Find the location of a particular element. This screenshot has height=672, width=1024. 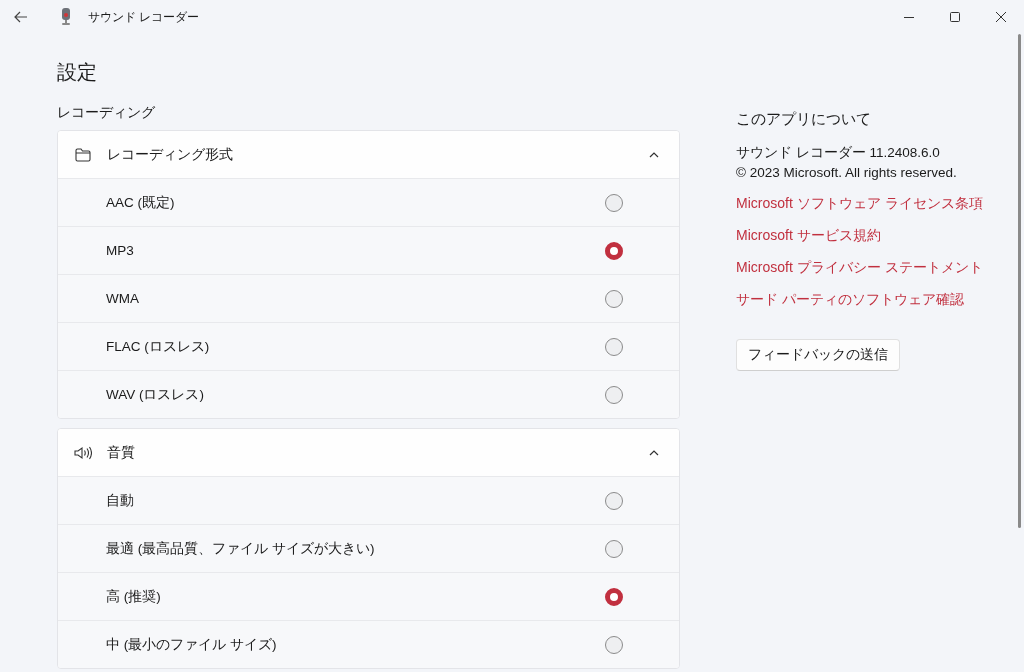

back-arrow-icon is located at coordinates (21, 17).